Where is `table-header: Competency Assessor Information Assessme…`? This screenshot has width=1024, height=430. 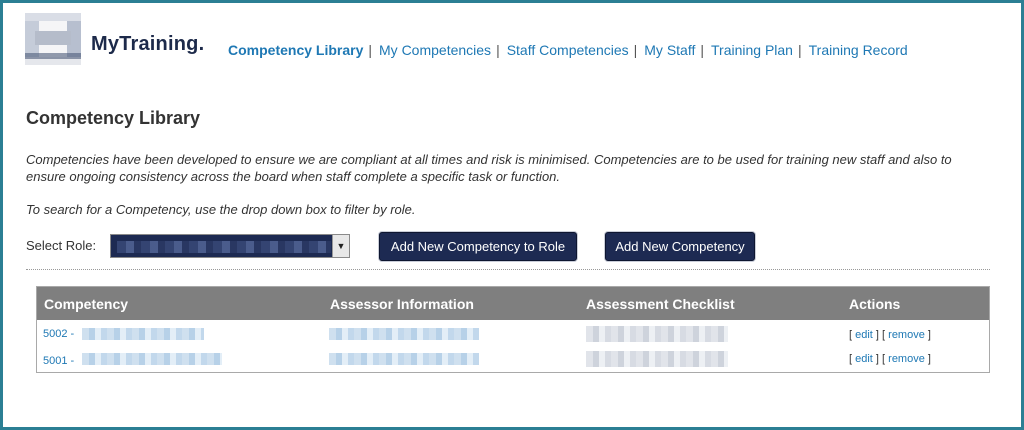 table-header: Competency Assessor Information Assessme… is located at coordinates (513, 303).